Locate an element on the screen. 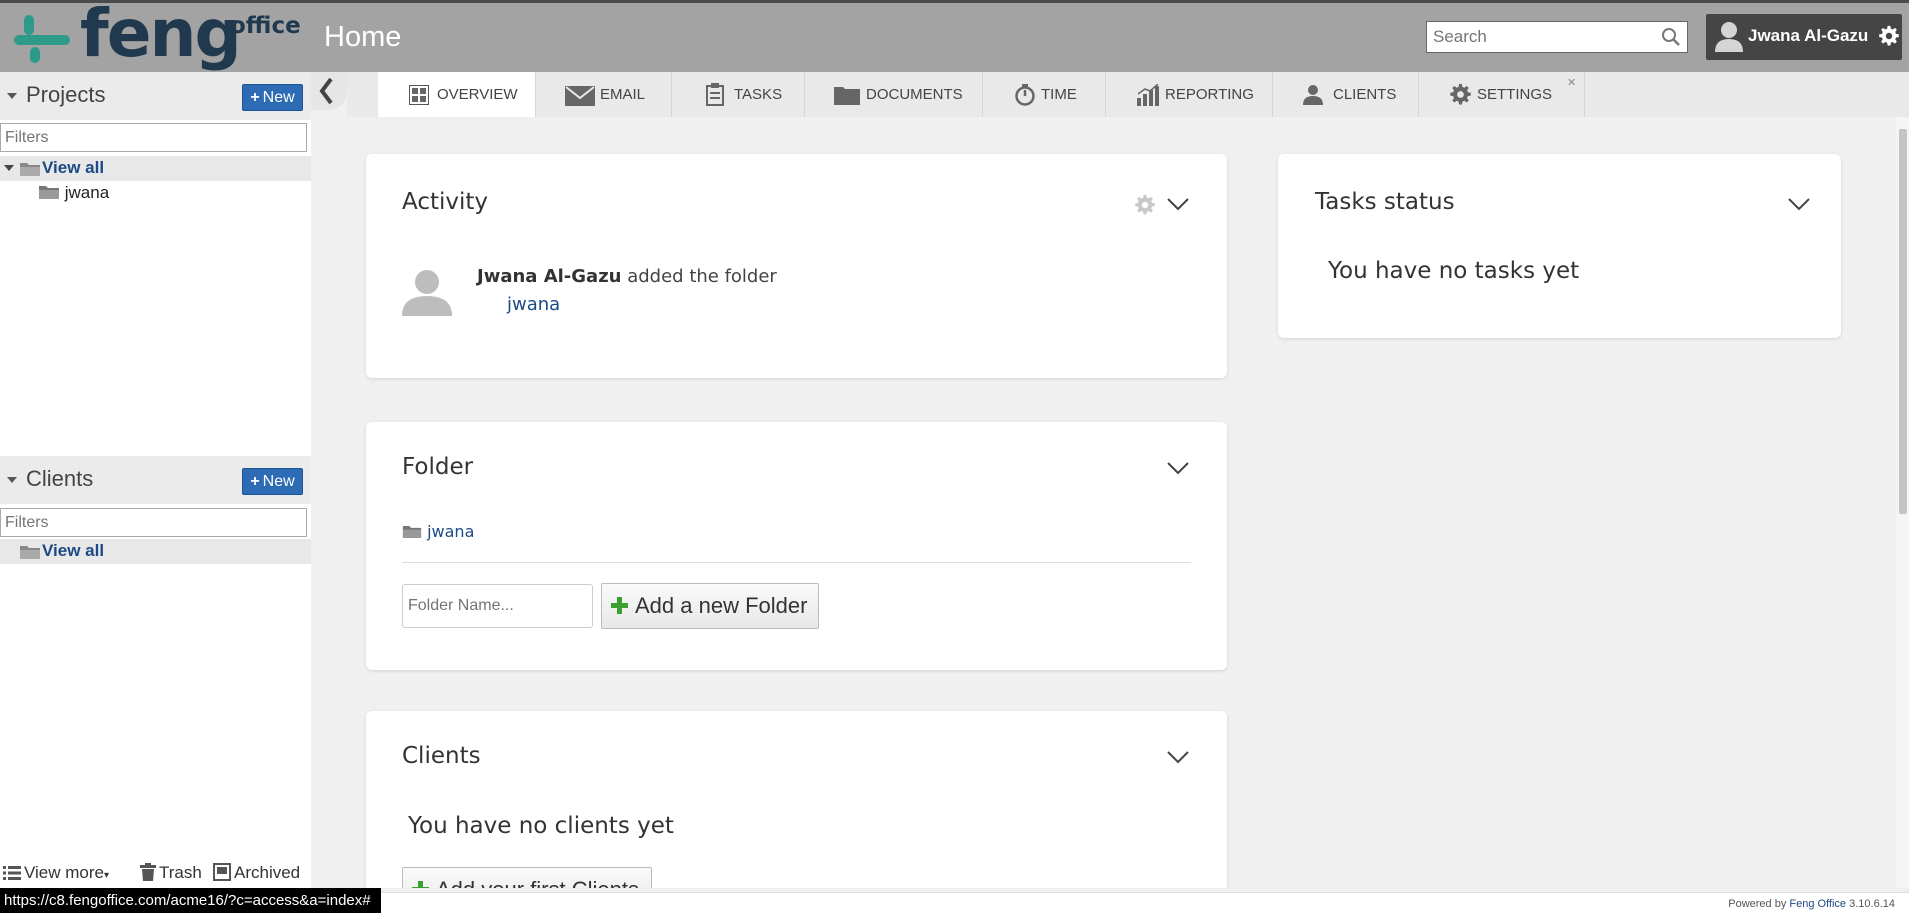 The width and height of the screenshot is (1909, 916). documents-icon is located at coordinates (847, 96).